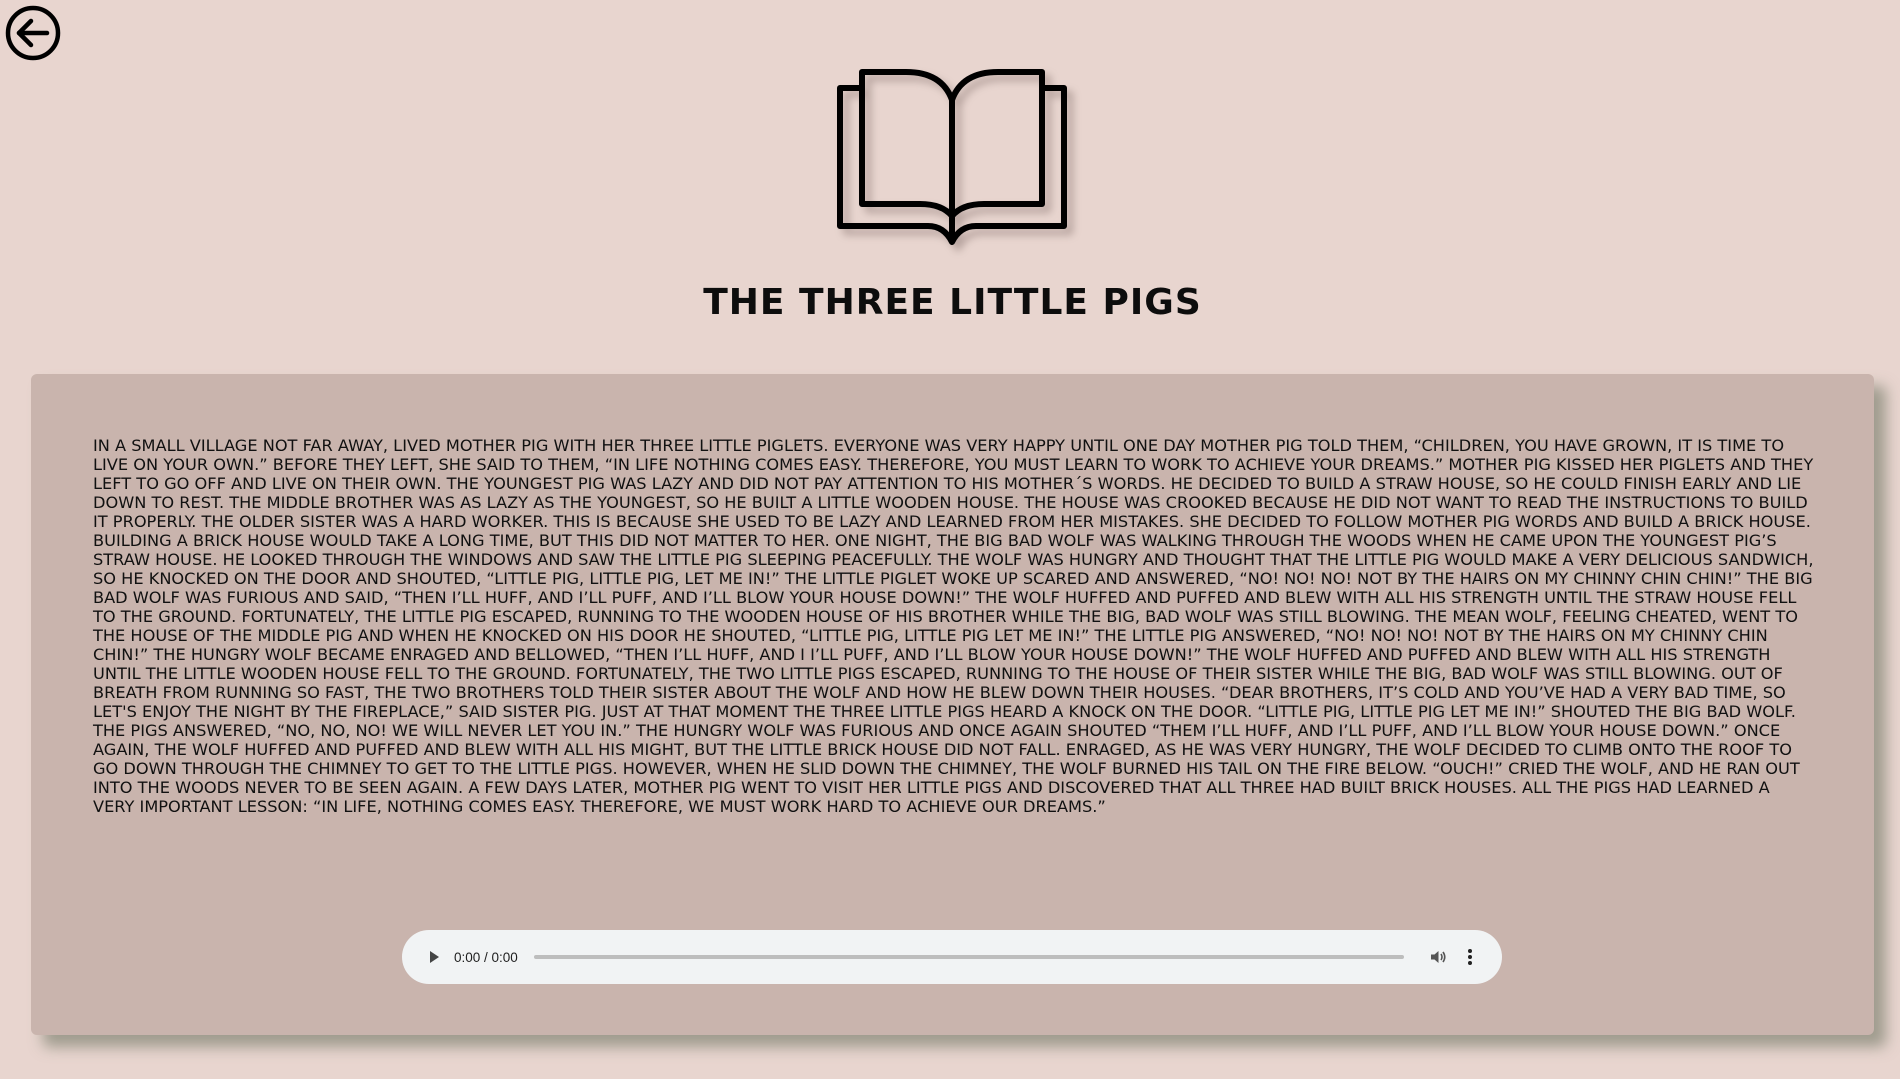 This screenshot has width=1900, height=1079. I want to click on more-vertical-icon, so click(1470, 957).